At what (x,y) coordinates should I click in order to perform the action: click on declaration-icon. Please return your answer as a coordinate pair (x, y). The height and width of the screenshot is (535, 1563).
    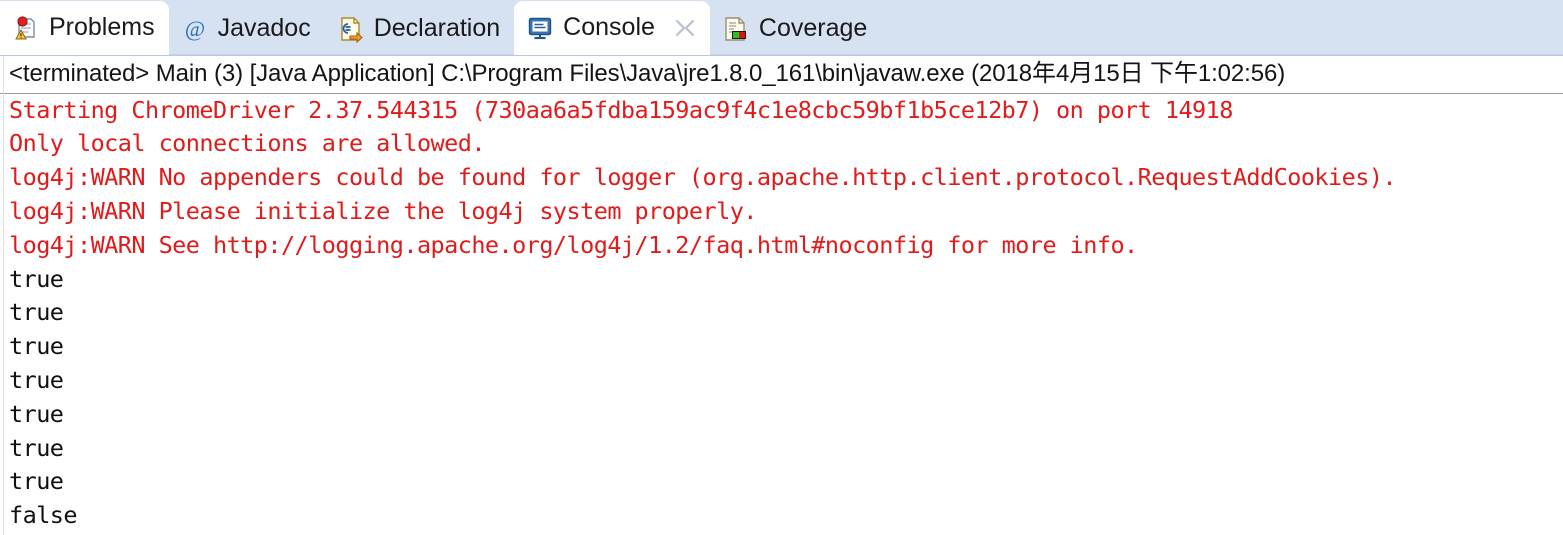
    Looking at the image, I should click on (351, 29).